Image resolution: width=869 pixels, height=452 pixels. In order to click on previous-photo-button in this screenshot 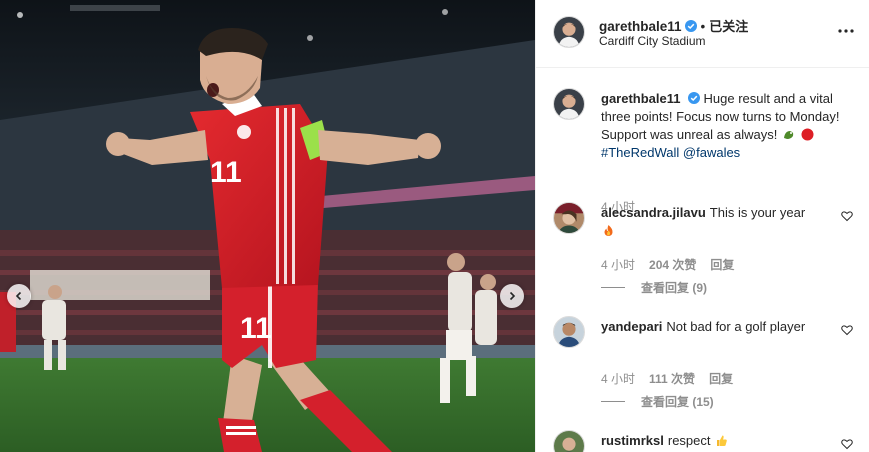, I will do `click(19, 296)`.